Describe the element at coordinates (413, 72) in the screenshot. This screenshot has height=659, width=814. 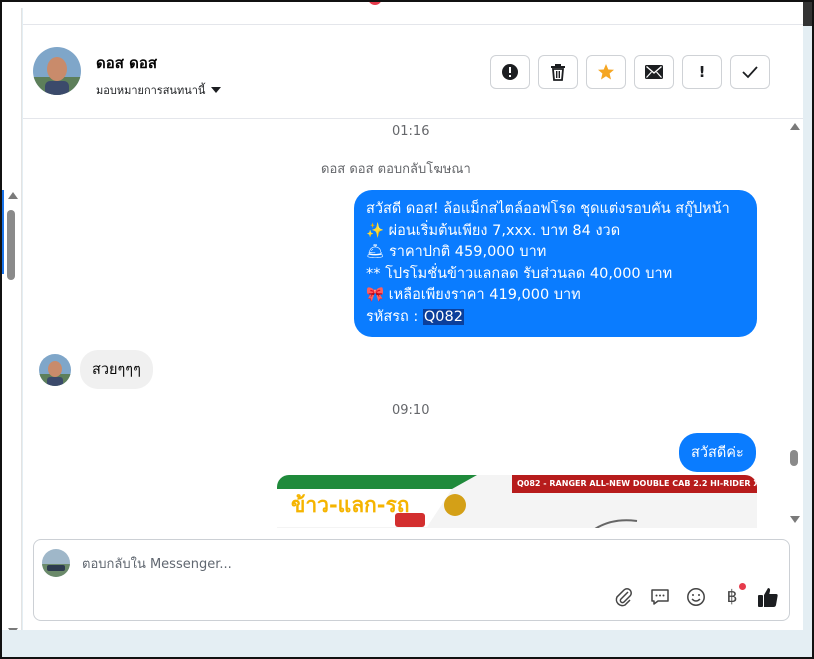
I see `conversation-header: ดอส ดอส มอบหมายการสนทนานี้ !` at that location.